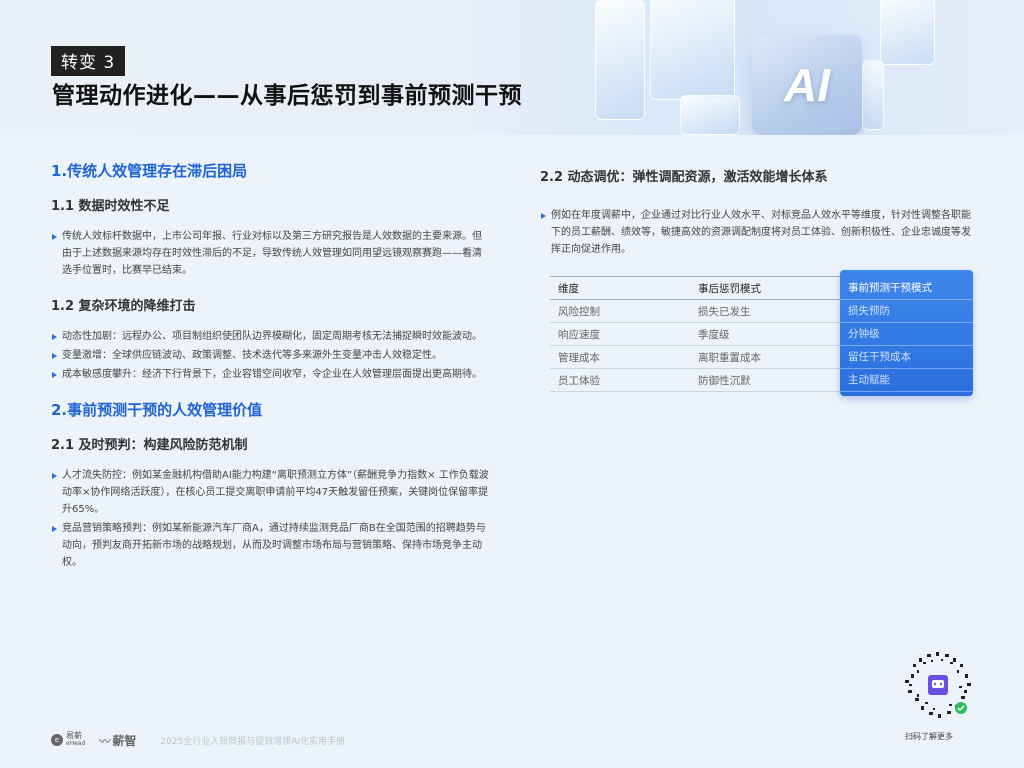 The height and width of the screenshot is (768, 1024). What do you see at coordinates (157, 410) in the screenshot?
I see `section-2-heading: 2.事前预测干预的人效管理价值` at bounding box center [157, 410].